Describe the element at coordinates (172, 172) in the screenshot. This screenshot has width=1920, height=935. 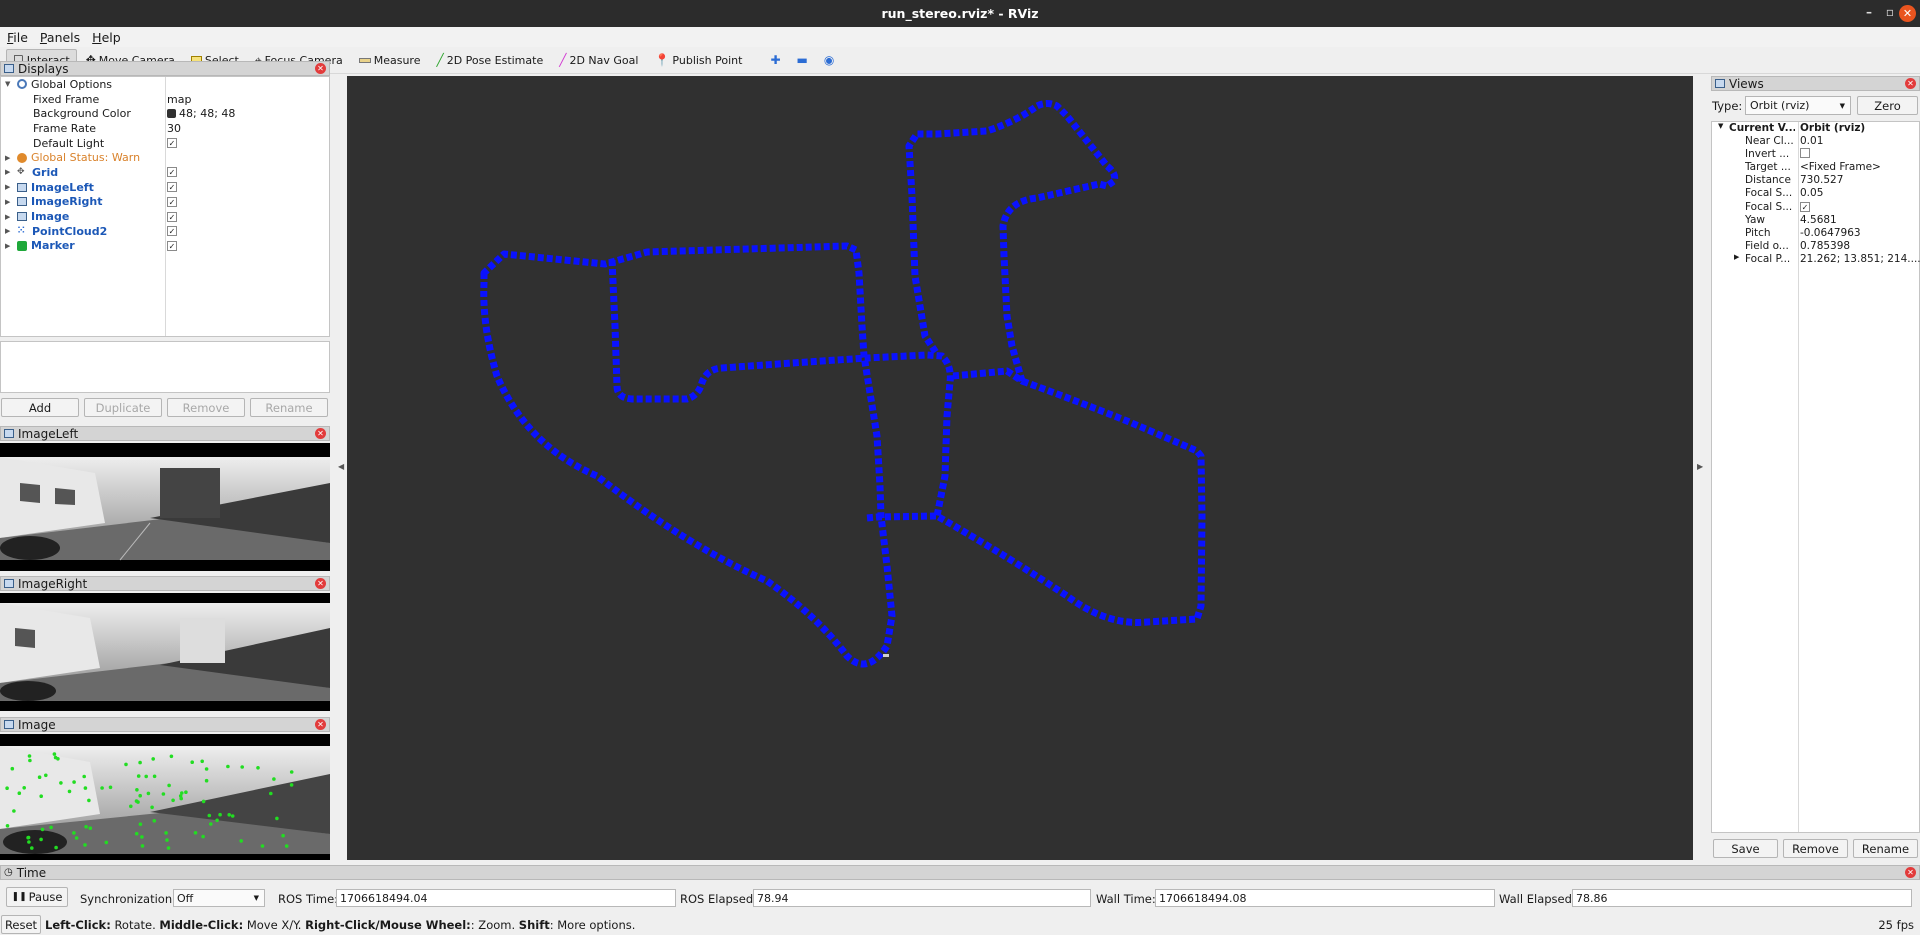
I see `grid-checkbox: ✓` at that location.